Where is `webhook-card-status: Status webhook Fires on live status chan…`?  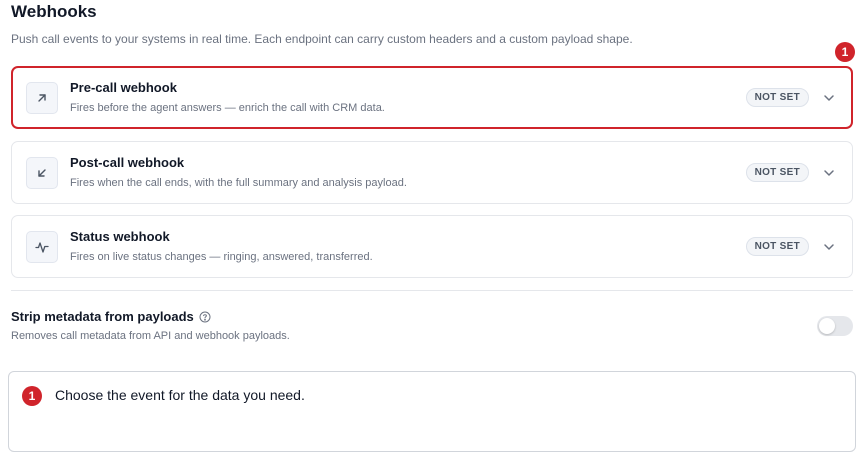 webhook-card-status: Status webhook Fires on live status chan… is located at coordinates (432, 246).